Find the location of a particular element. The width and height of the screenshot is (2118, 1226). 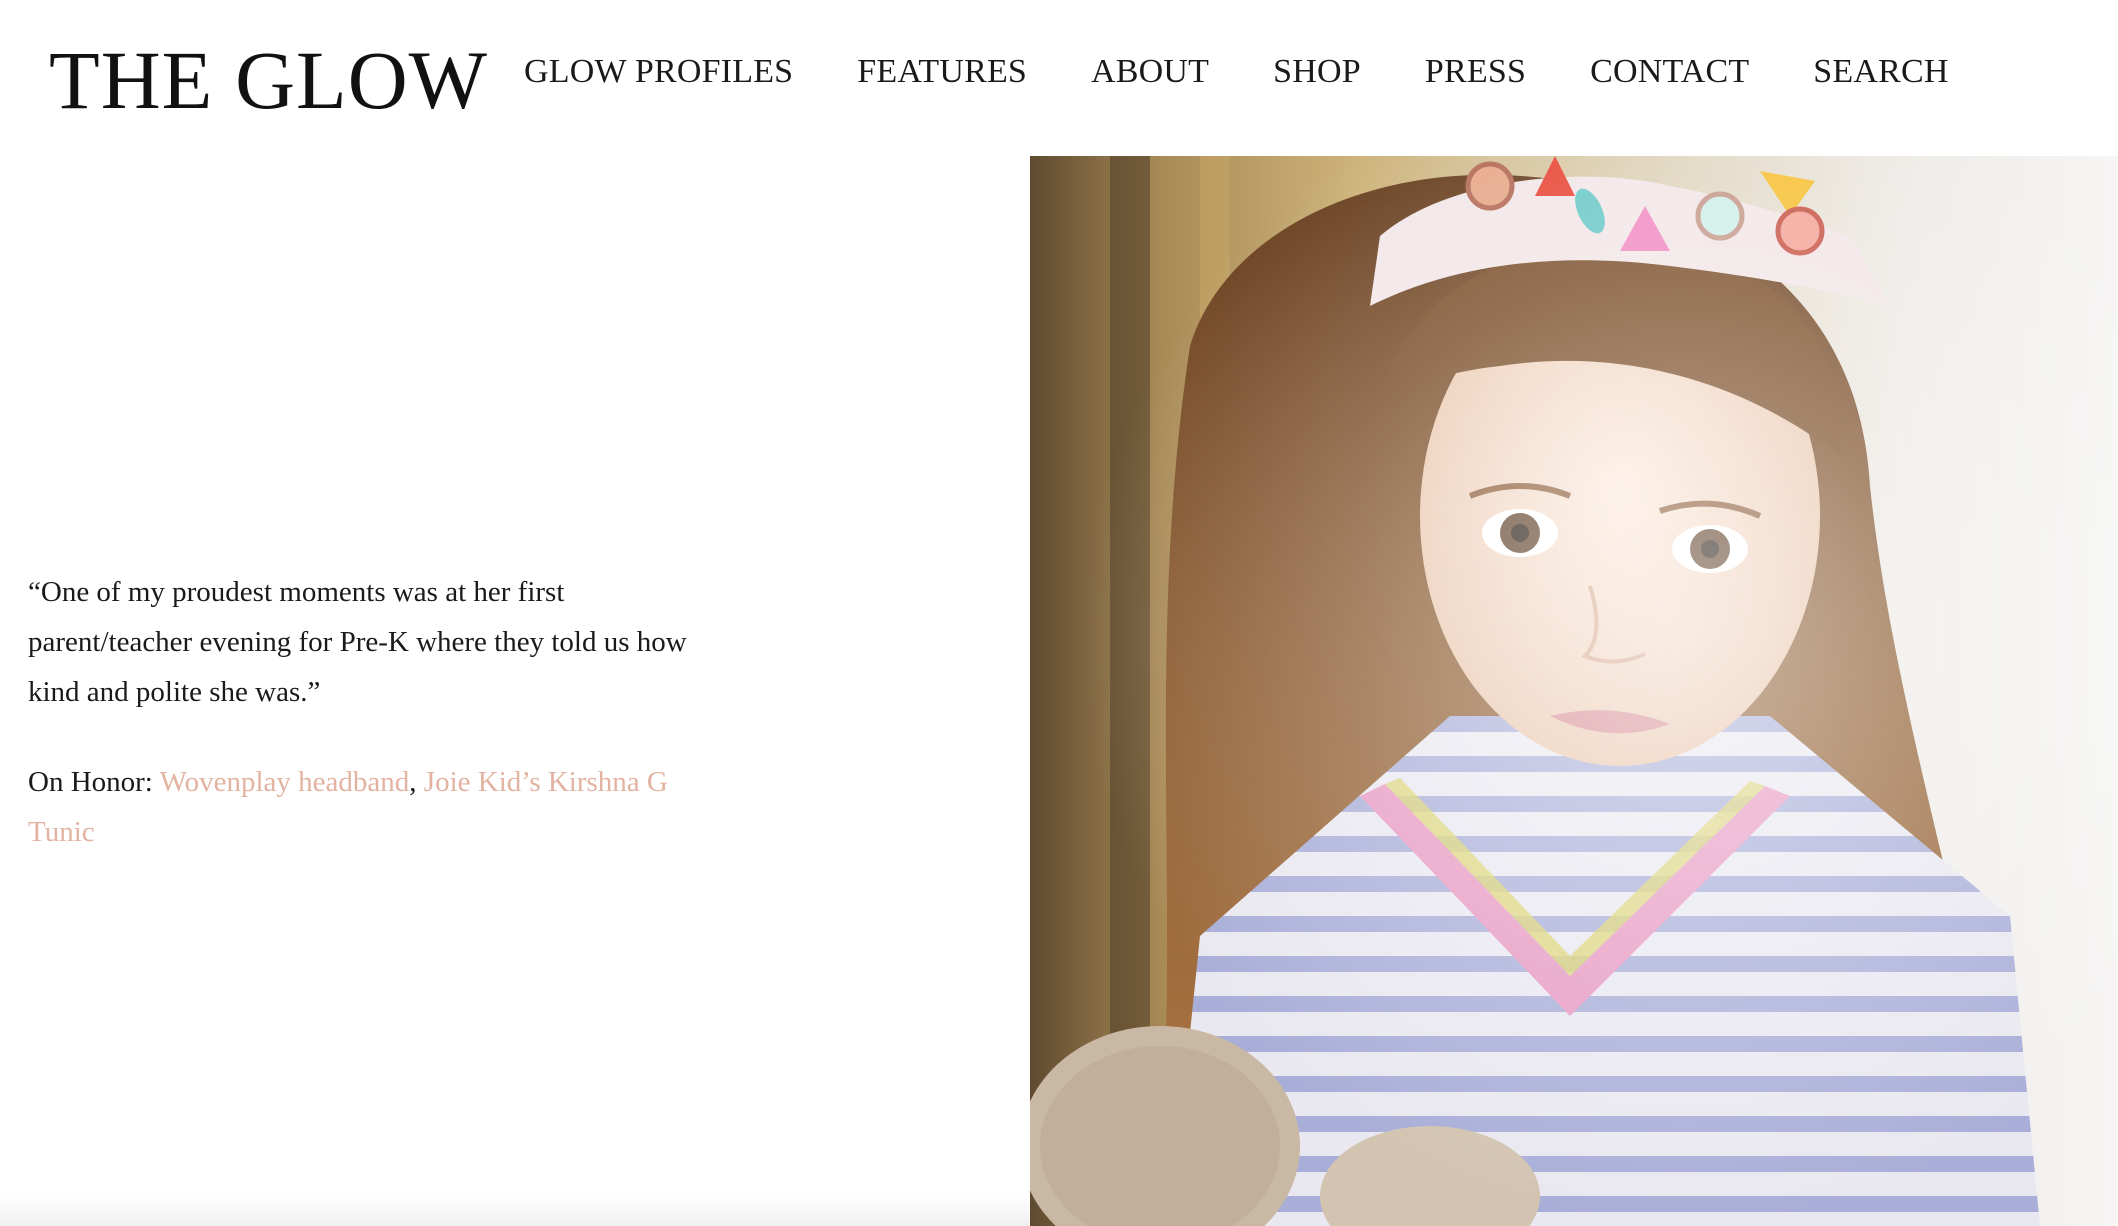

nav-item-glow-profiles: GLOW PROFILES is located at coordinates (658, 72).